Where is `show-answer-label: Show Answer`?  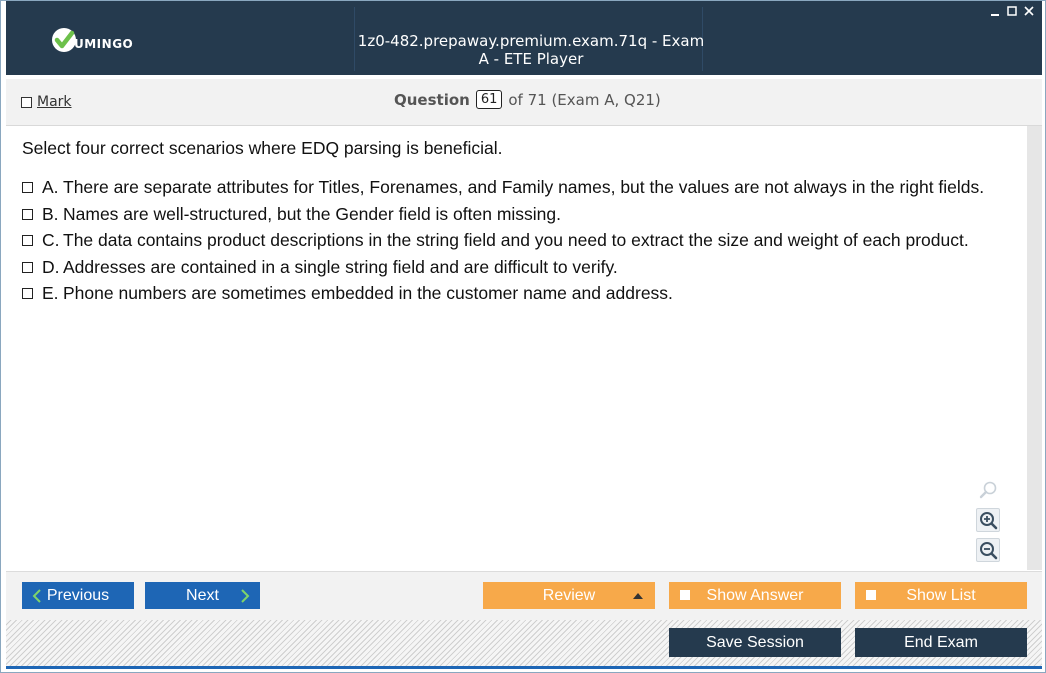
show-answer-label: Show Answer is located at coordinates (755, 595).